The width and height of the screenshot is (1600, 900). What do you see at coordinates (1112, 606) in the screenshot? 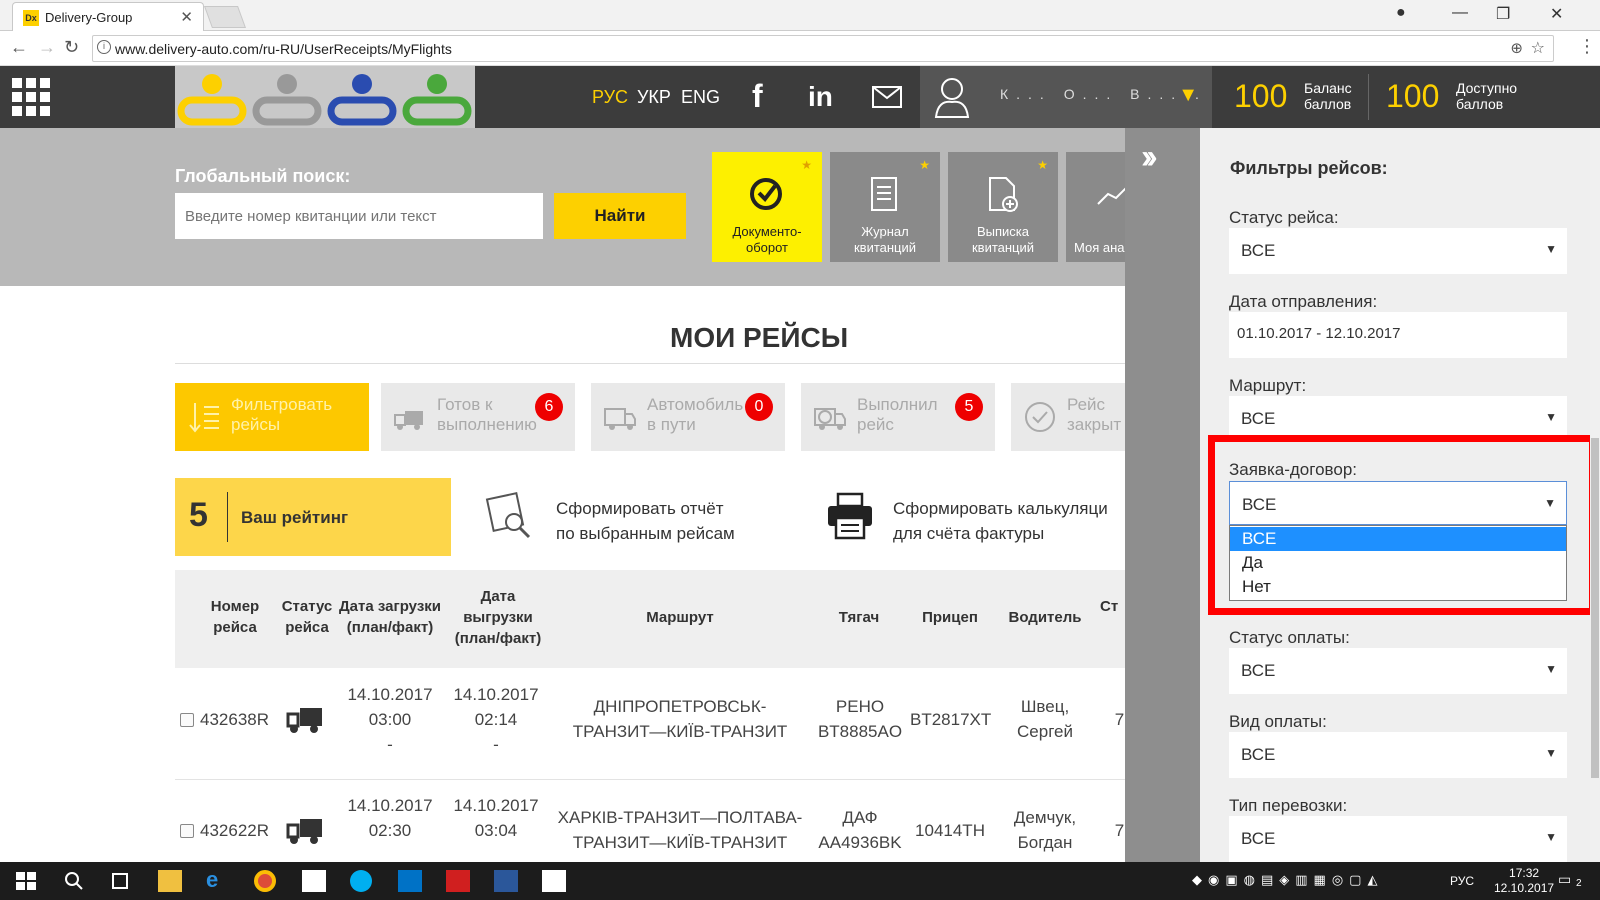
I see `col-more: Ст` at bounding box center [1112, 606].